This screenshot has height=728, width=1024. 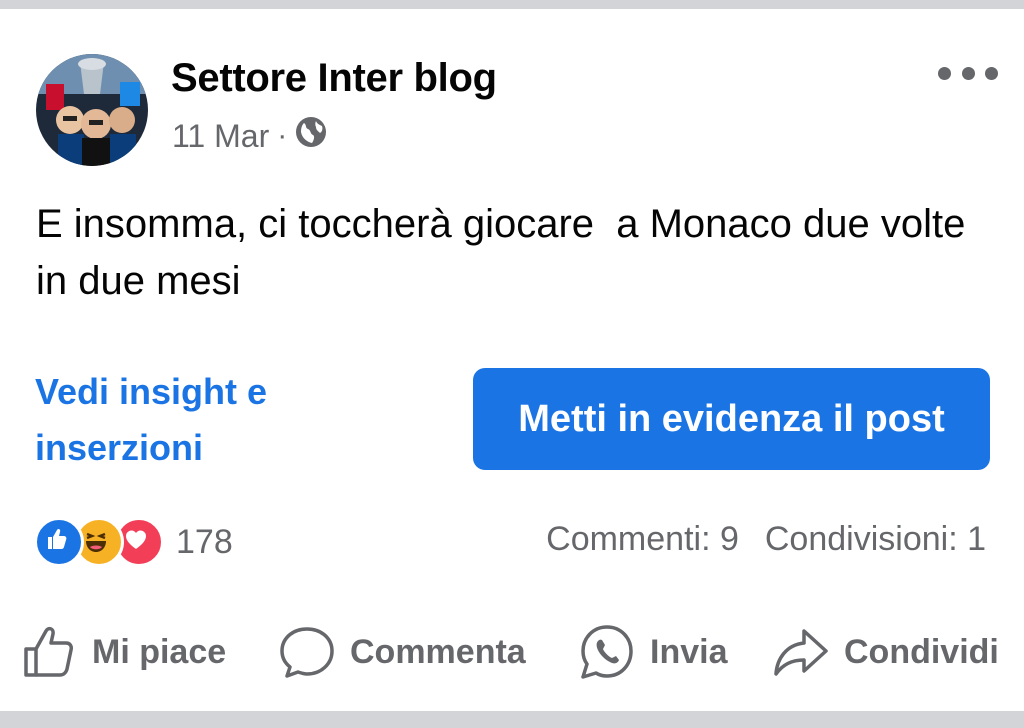 What do you see at coordinates (311, 136) in the screenshot?
I see `globe-icon` at bounding box center [311, 136].